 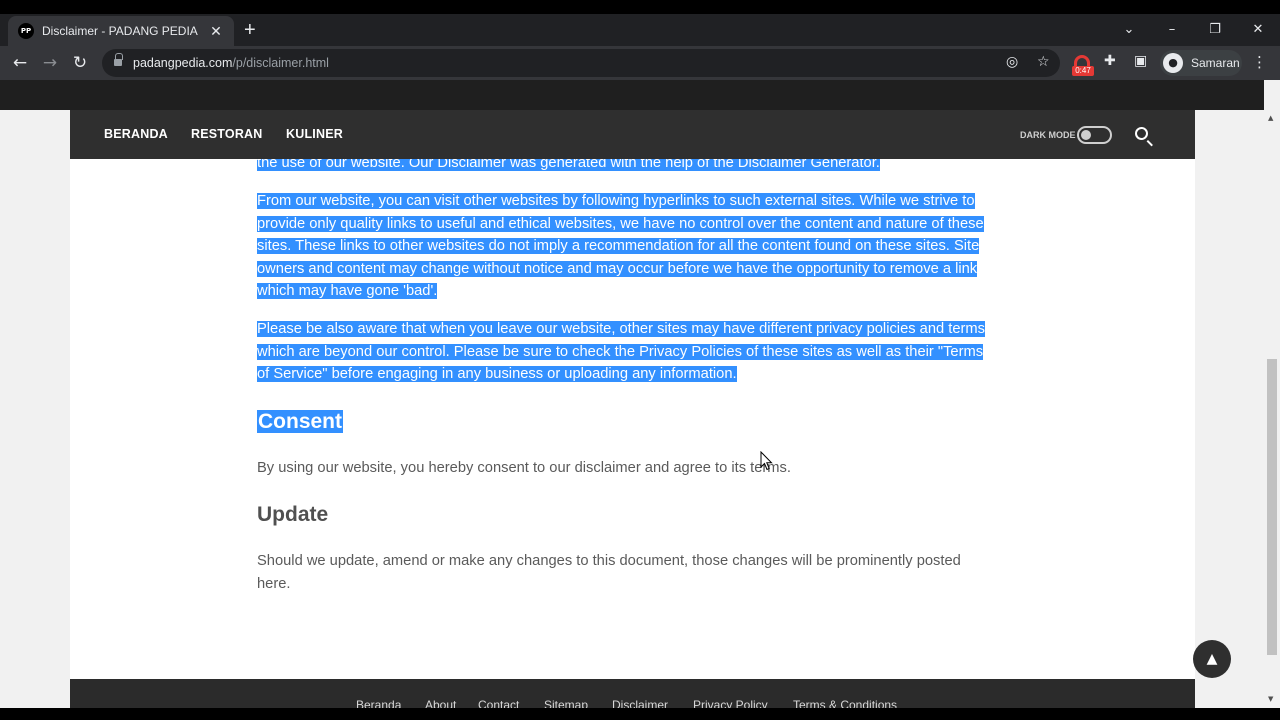 What do you see at coordinates (640, 30) in the screenshot?
I see `tab-strip: PP Disclaimer - PADANG PEDIA ✕ + ⌄ – ❐ ✕` at bounding box center [640, 30].